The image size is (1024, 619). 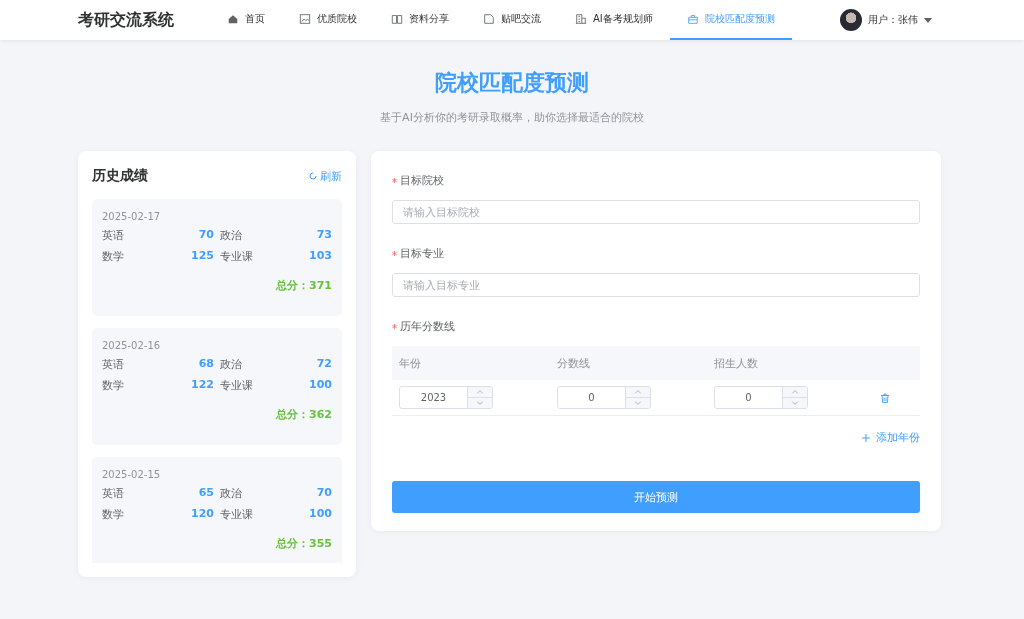 I want to click on record-date: 2025-02-15, so click(x=132, y=474).